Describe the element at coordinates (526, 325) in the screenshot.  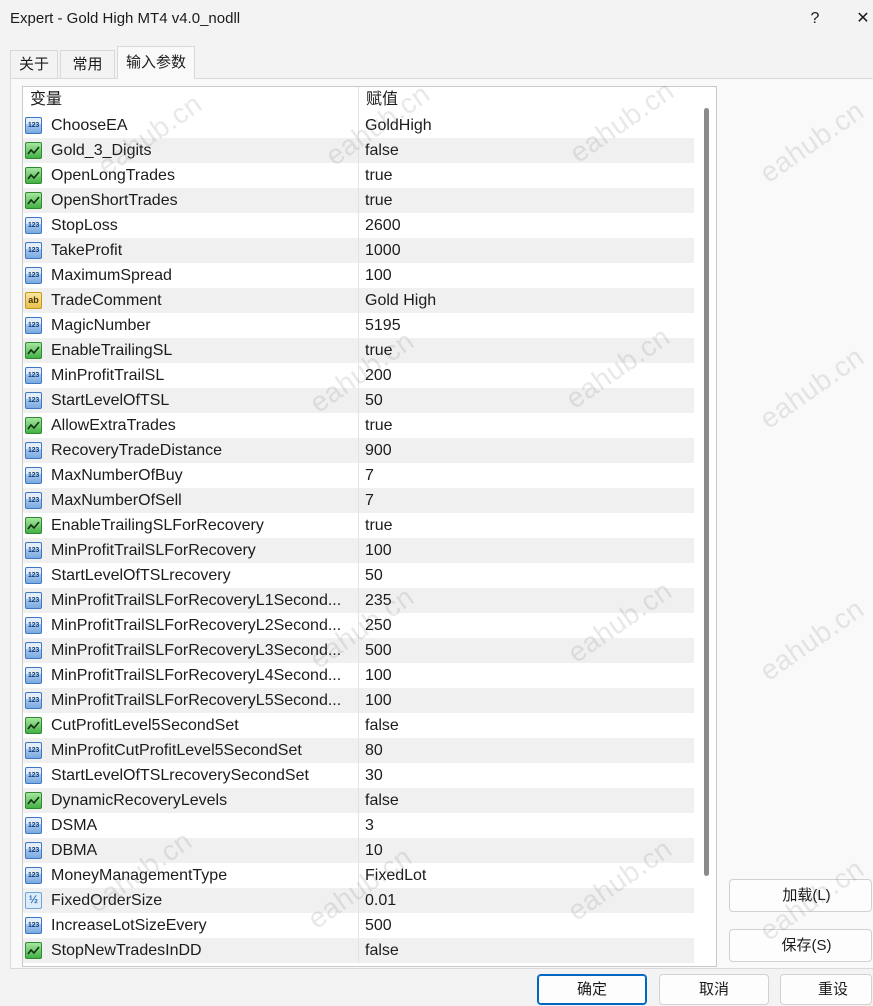
I see `param-value: 5195` at that location.